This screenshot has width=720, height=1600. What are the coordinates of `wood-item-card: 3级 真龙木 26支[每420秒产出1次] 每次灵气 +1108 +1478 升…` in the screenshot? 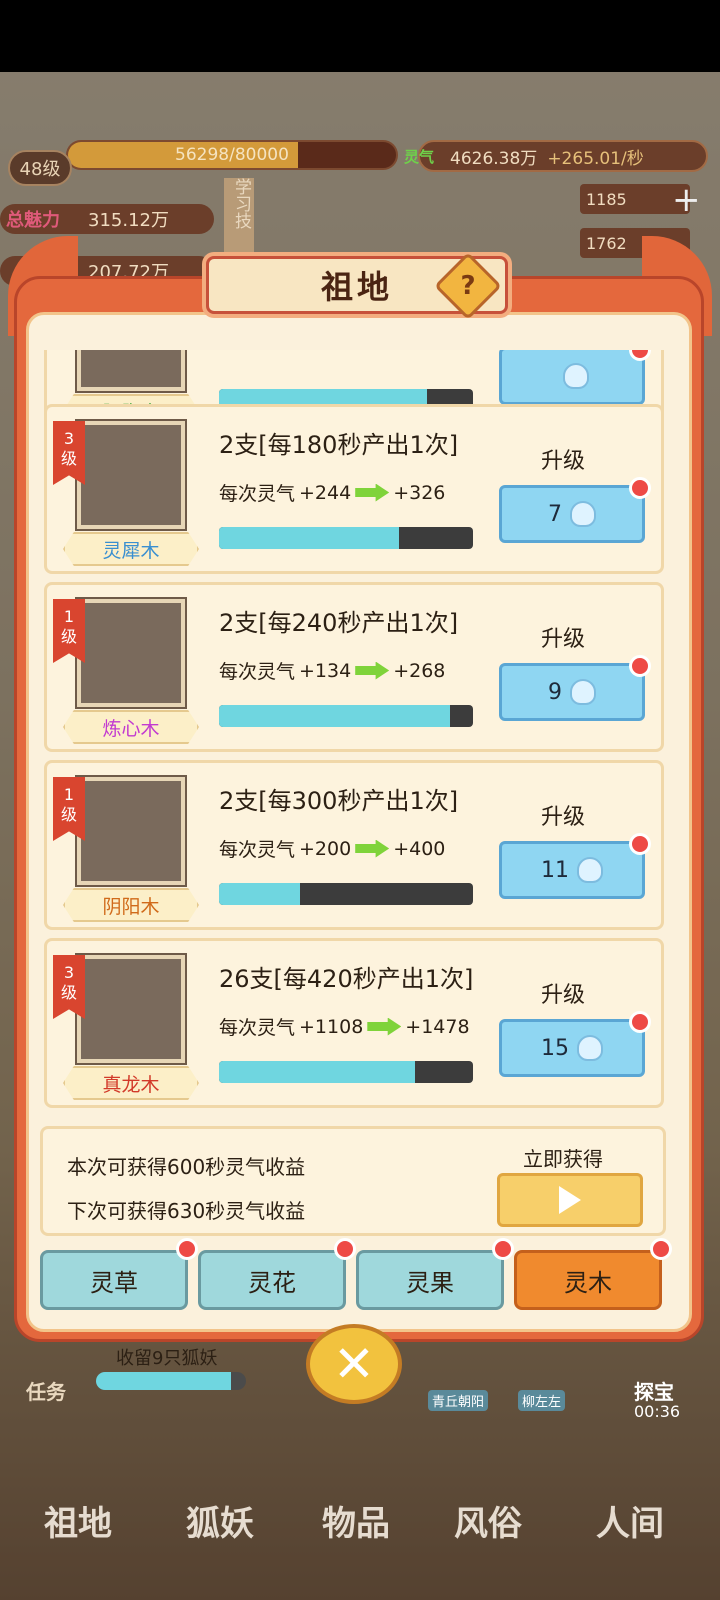 It's located at (354, 1023).